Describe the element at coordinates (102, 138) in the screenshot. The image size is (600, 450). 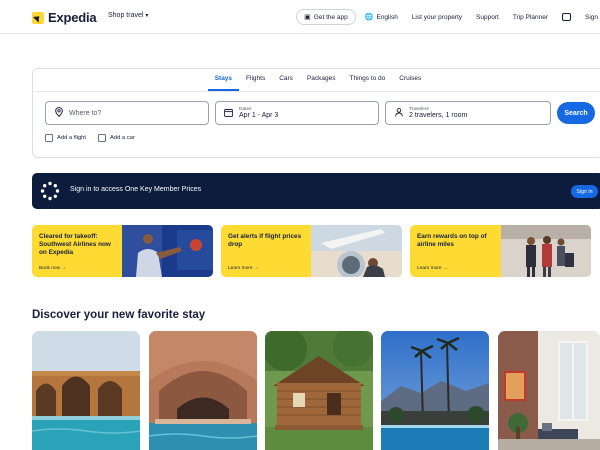
I see `add-car-checkbox-box` at that location.